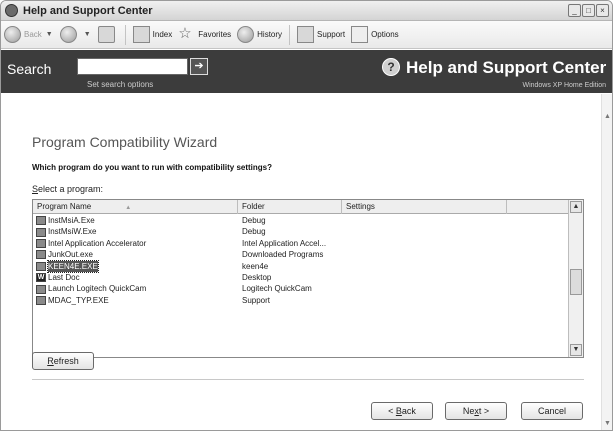 The width and height of the screenshot is (613, 431). I want to click on home-button, so click(108, 35).